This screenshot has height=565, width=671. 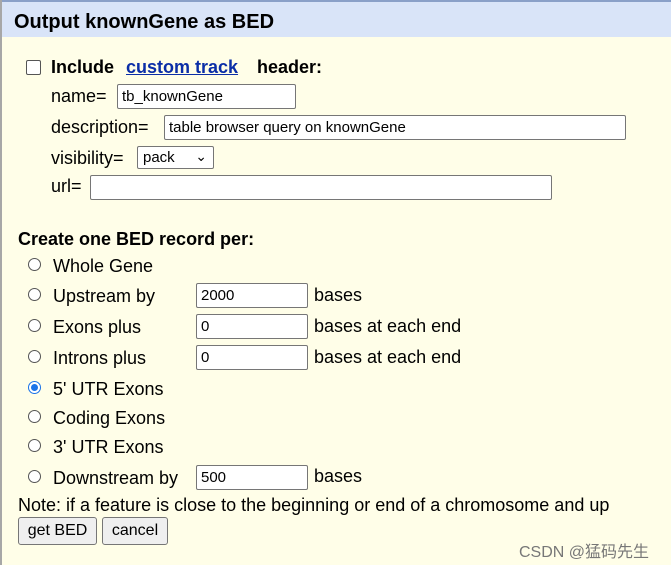 I want to click on radio-3-utr-exons, so click(x=34, y=445).